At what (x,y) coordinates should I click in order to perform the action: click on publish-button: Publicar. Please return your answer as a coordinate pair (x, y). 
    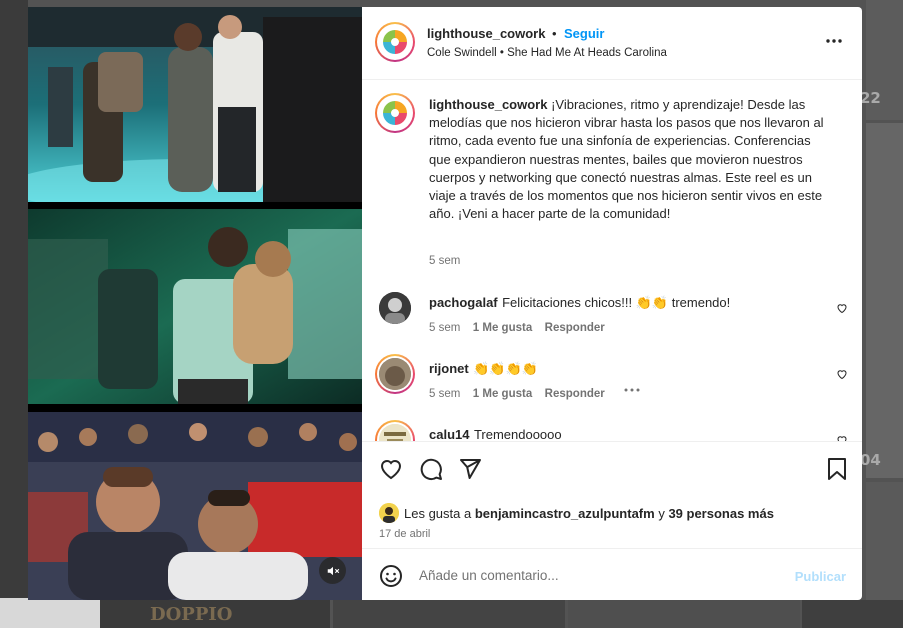
    Looking at the image, I should click on (820, 576).